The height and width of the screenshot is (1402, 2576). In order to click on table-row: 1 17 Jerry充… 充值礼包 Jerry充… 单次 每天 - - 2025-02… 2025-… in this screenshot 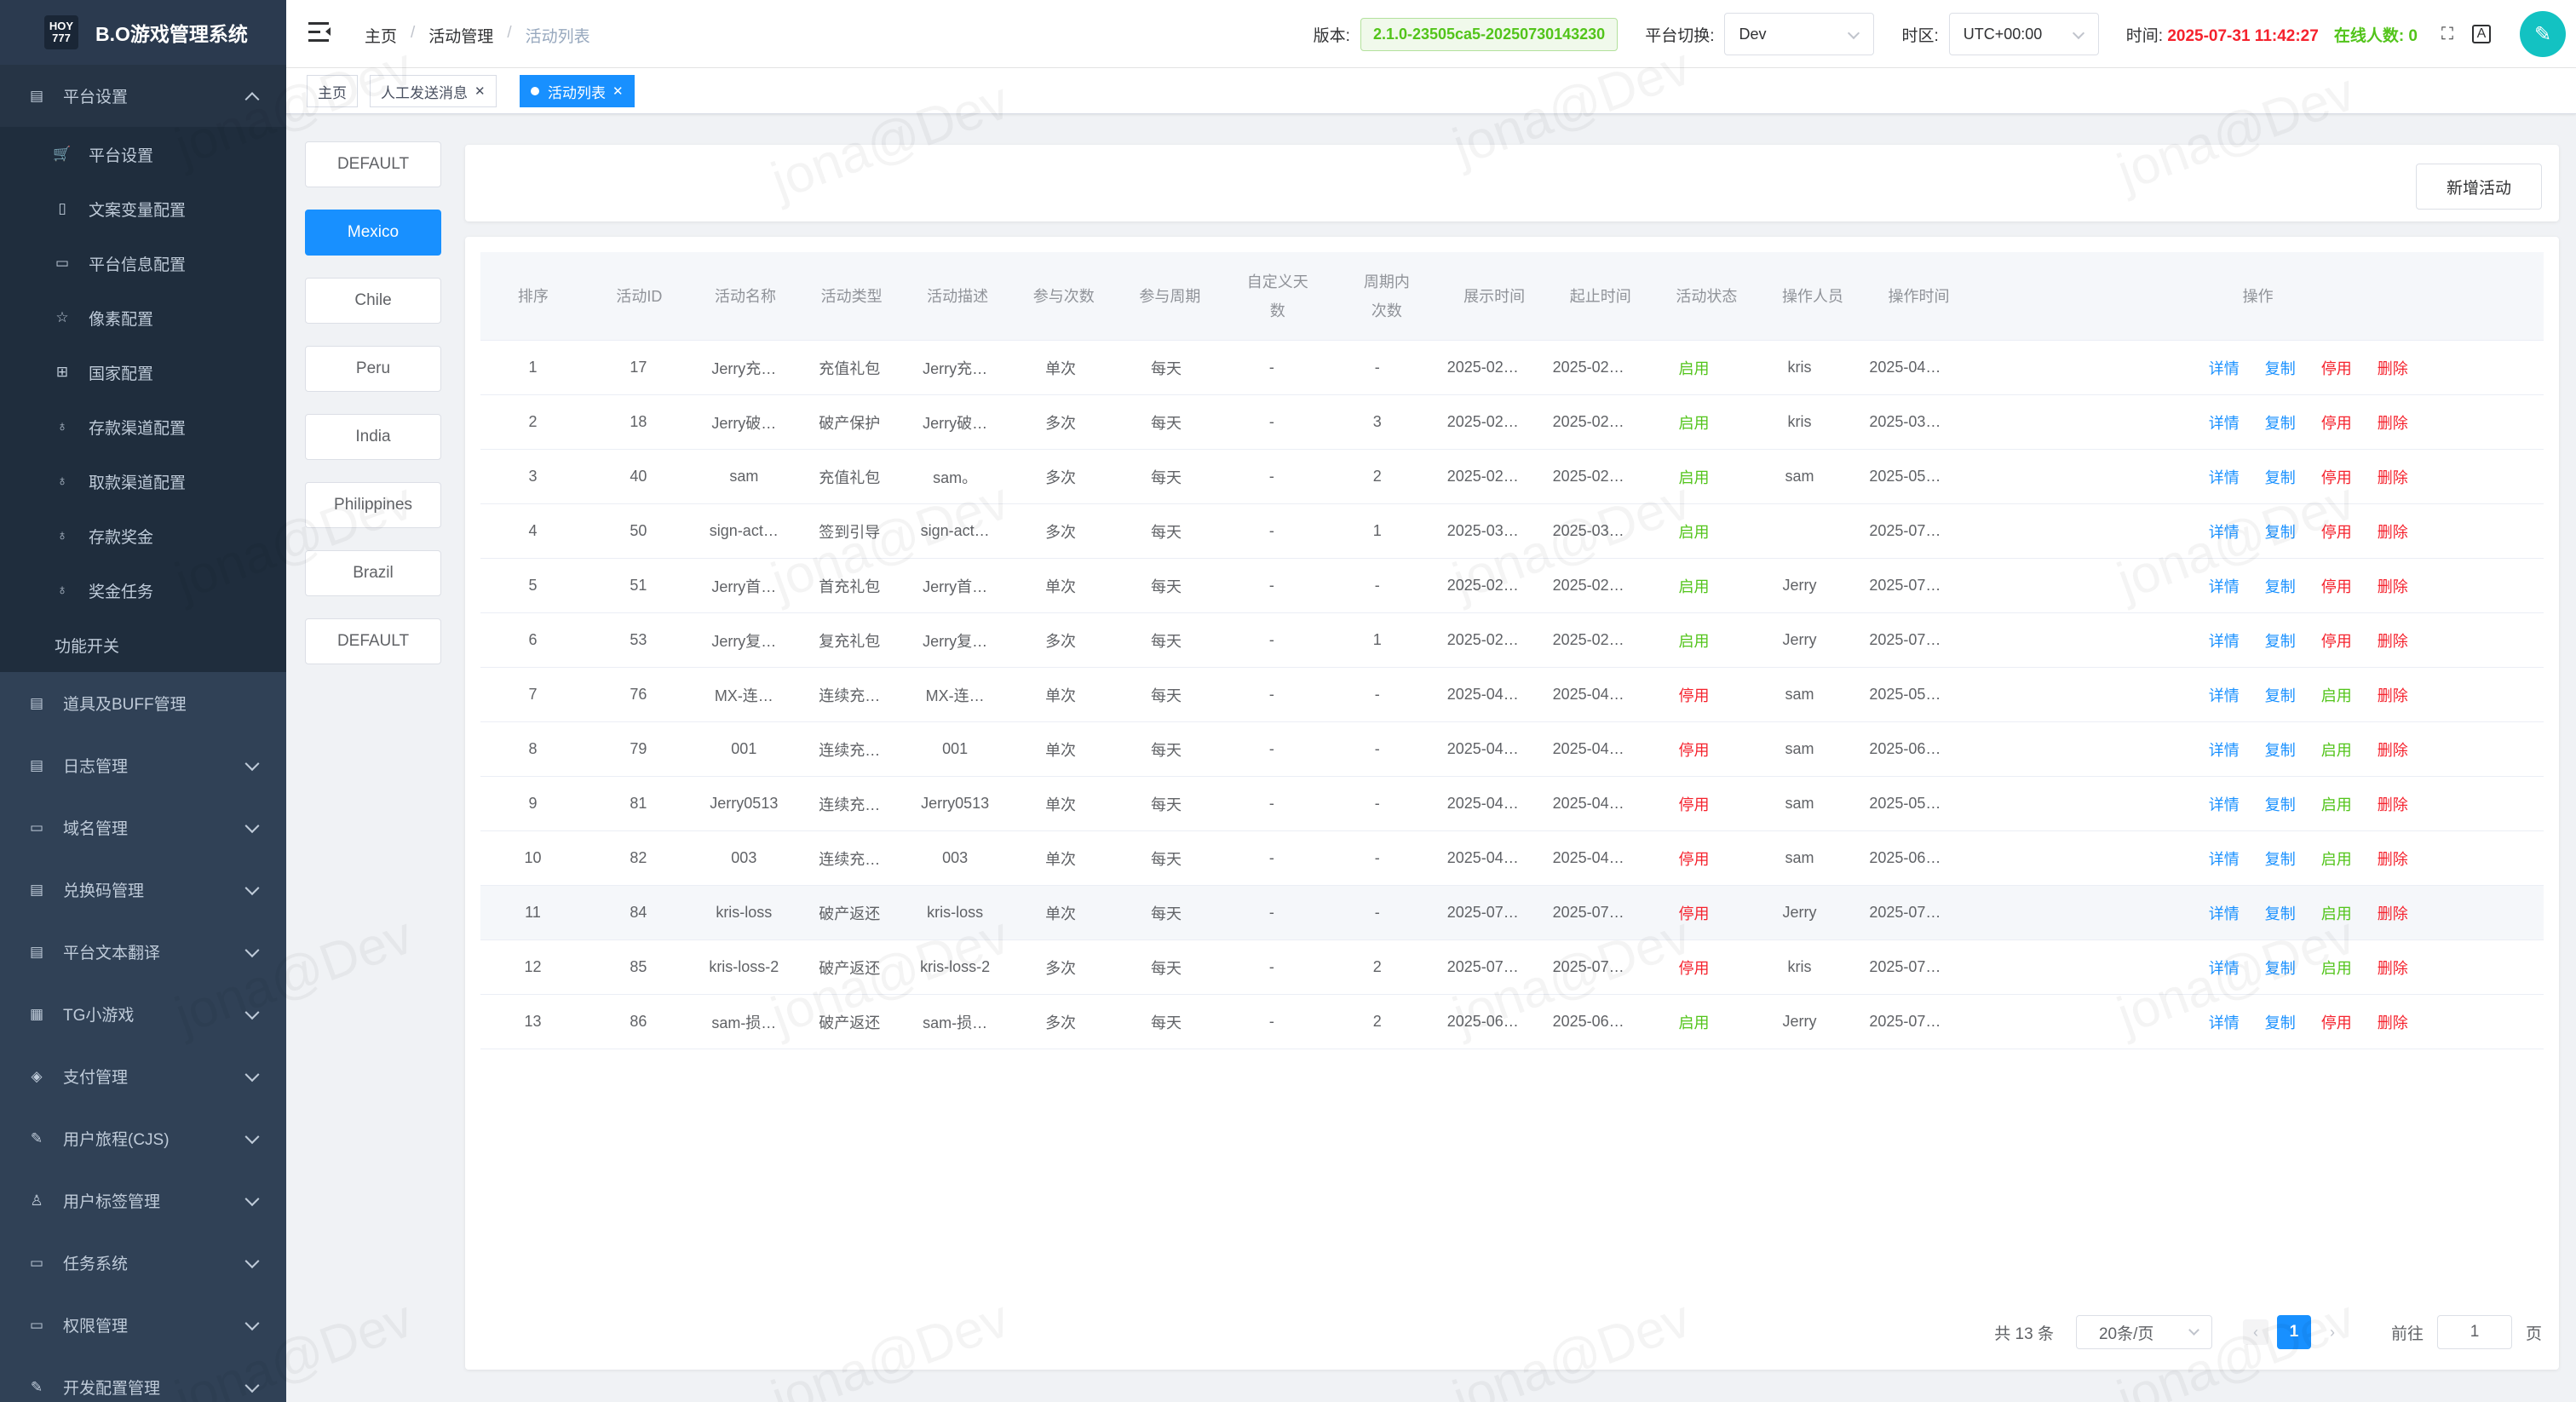, I will do `click(1512, 368)`.